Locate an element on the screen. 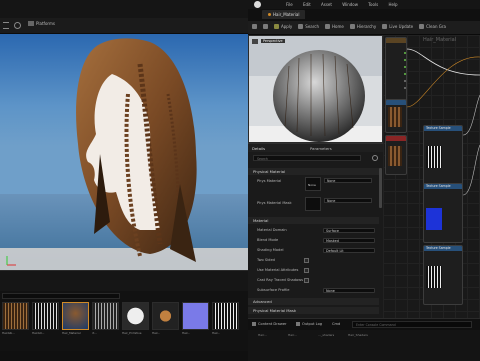 Image resolution: width=480 pixels, height=361 pixels. menu-file: File is located at coordinates (289, 4).